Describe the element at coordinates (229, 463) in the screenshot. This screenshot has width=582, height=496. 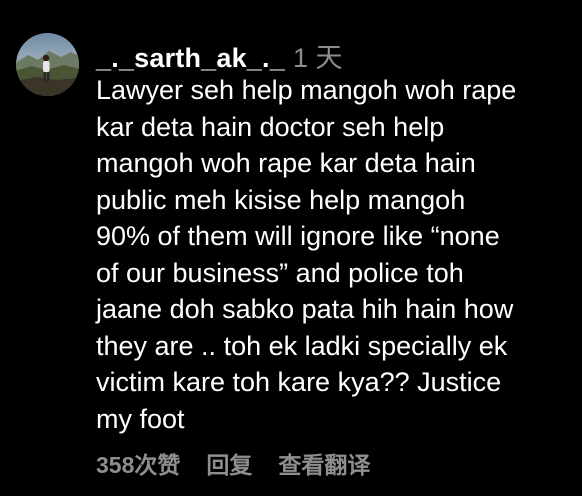
I see `reply-button: 回复` at that location.